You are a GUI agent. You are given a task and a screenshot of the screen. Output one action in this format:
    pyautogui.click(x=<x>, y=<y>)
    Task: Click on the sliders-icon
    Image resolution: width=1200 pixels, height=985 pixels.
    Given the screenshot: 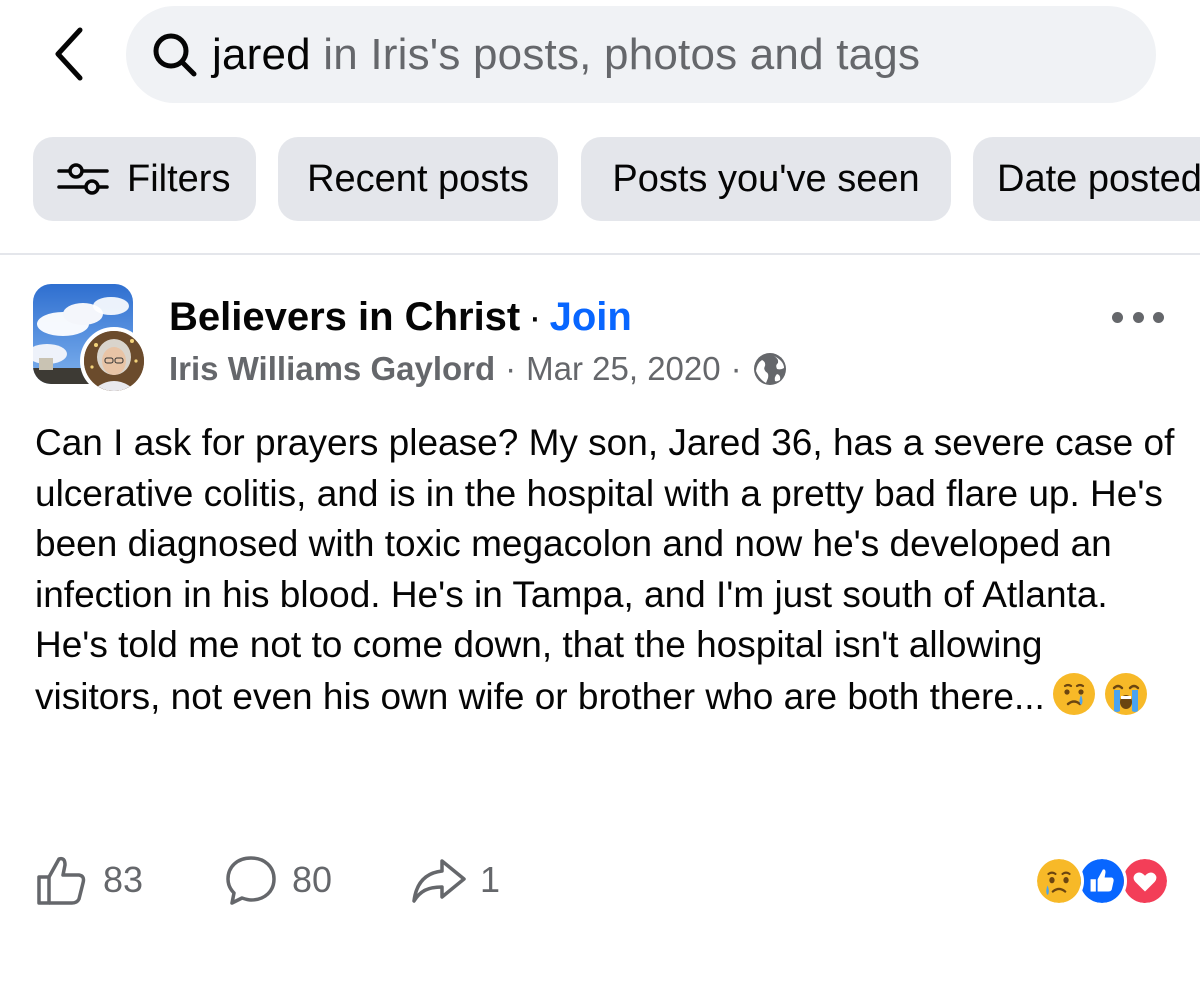 What is the action you would take?
    pyautogui.click(x=83, y=179)
    